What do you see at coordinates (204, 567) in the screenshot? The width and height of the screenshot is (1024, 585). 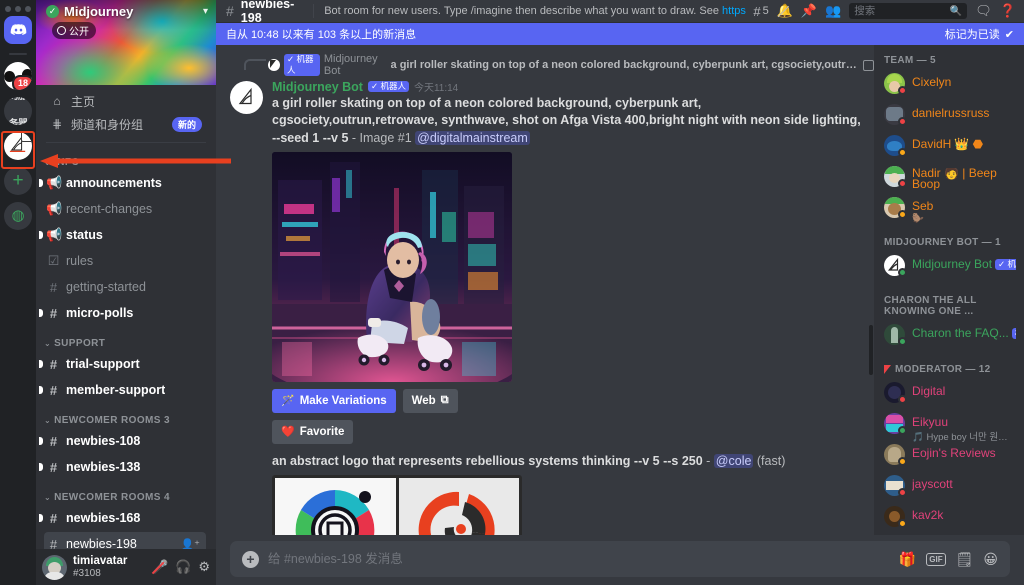 I see `settings-gear-icon: ⚙` at bounding box center [204, 567].